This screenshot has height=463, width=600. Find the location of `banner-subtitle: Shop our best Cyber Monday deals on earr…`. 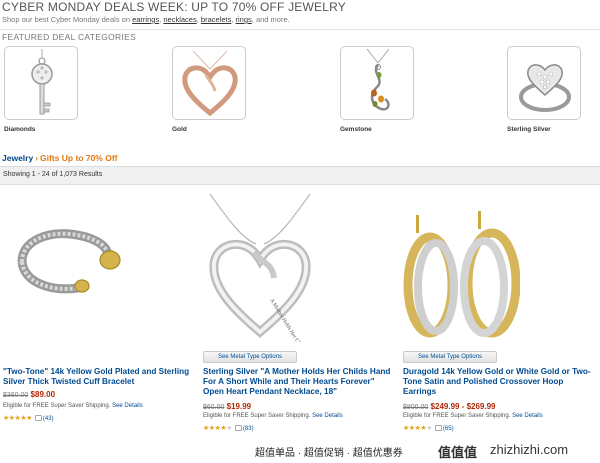

banner-subtitle: Shop our best Cyber Monday deals on earr… is located at coordinates (146, 19).